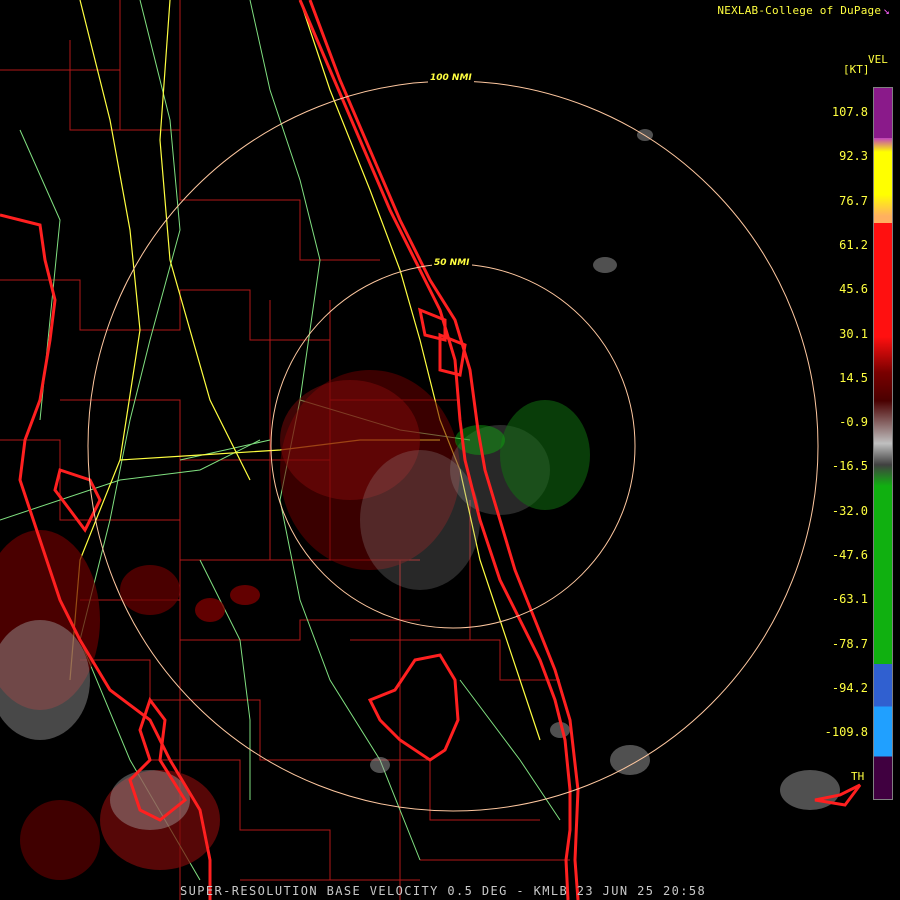  I want to click on nexlab-credit: NEXLAB-College of DuPage ↘, so click(803, 10).